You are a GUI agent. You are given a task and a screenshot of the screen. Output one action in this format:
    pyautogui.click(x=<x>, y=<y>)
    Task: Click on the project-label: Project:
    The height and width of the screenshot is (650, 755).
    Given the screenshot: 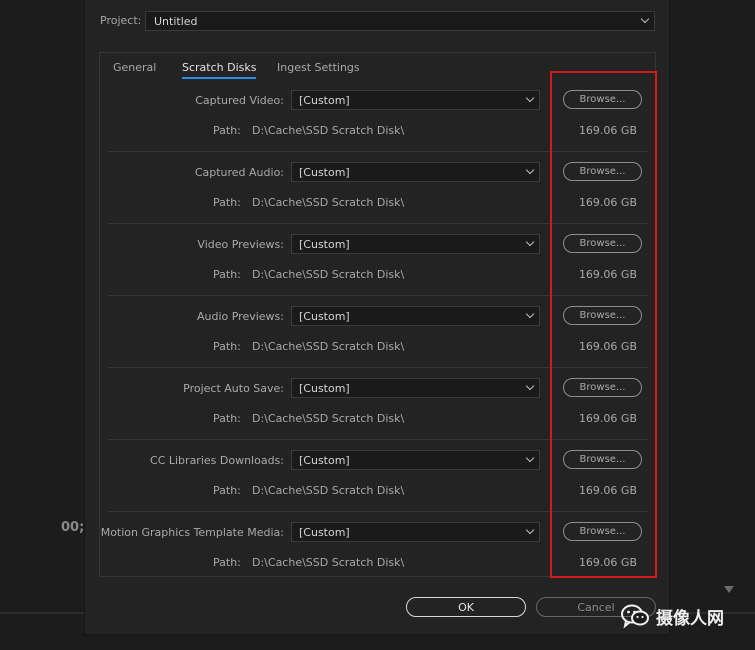 What is the action you would take?
    pyautogui.click(x=121, y=20)
    